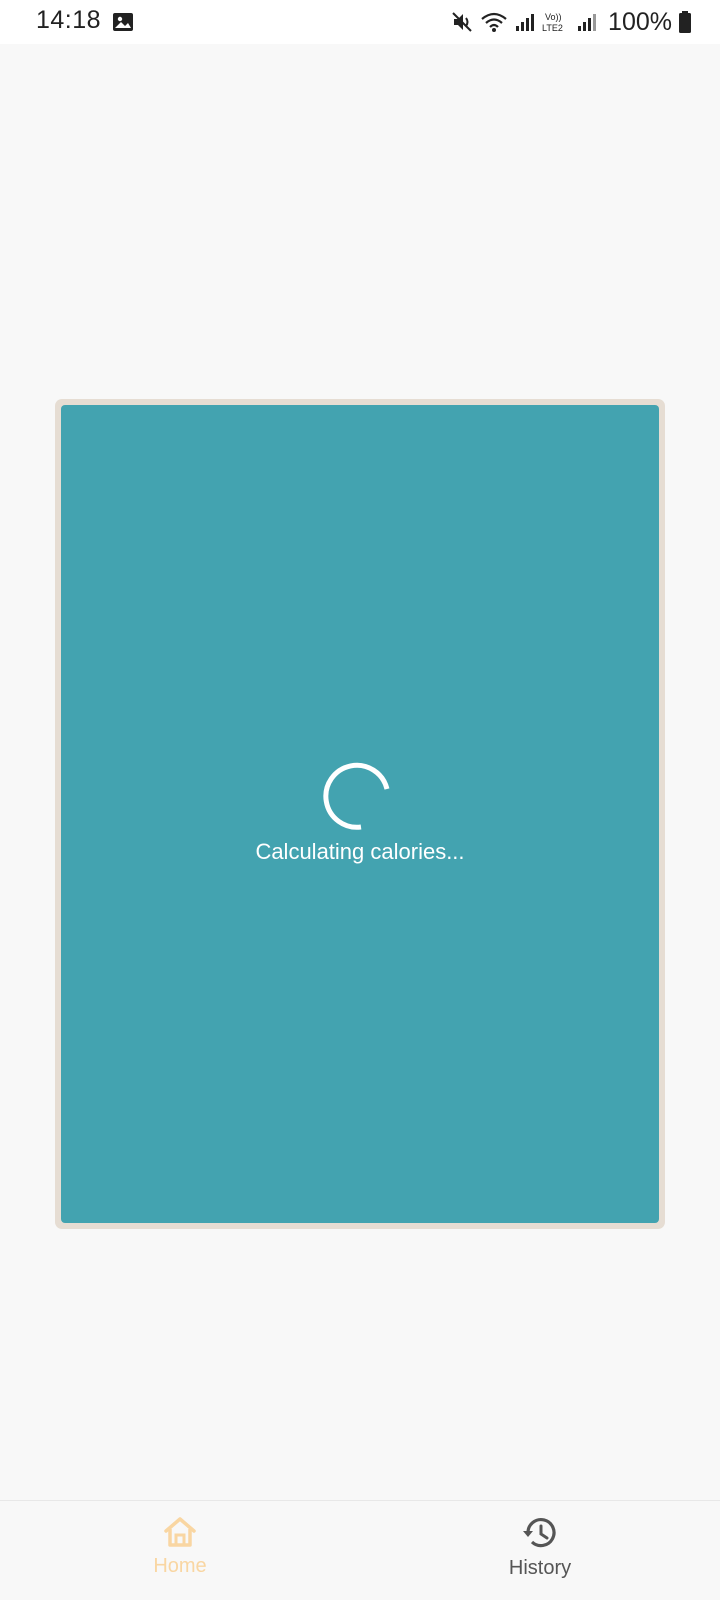 The width and height of the screenshot is (720, 1600). I want to click on mute-icon, so click(462, 22).